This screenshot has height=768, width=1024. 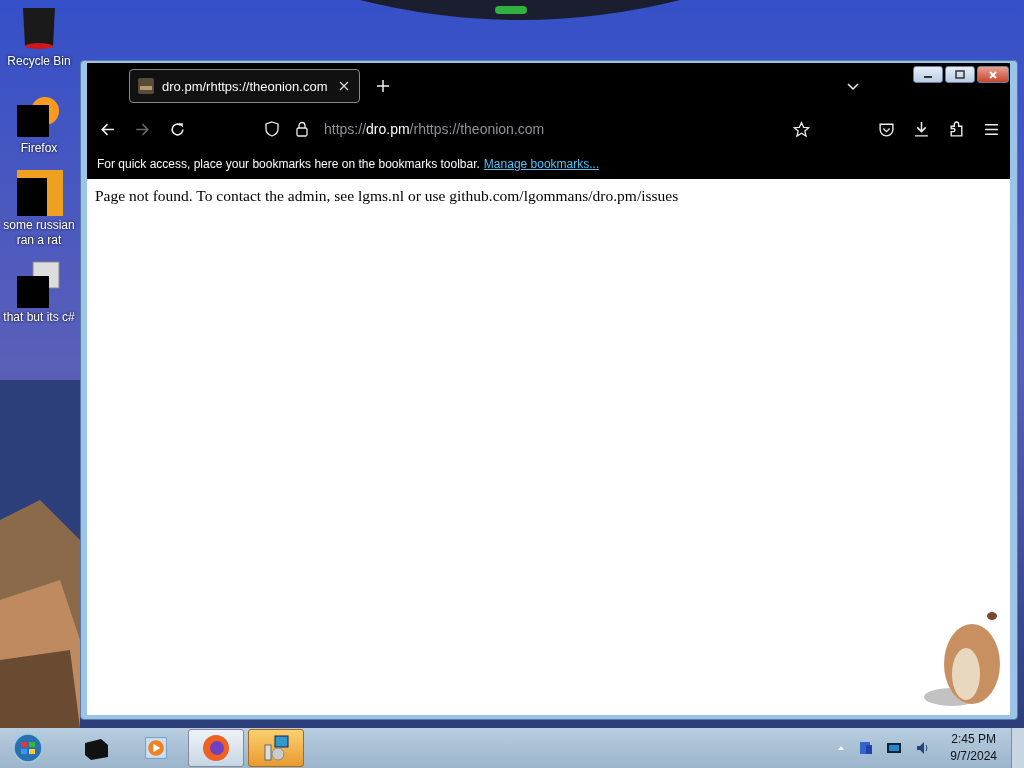 What do you see at coordinates (146, 86) in the screenshot?
I see `site-icon` at bounding box center [146, 86].